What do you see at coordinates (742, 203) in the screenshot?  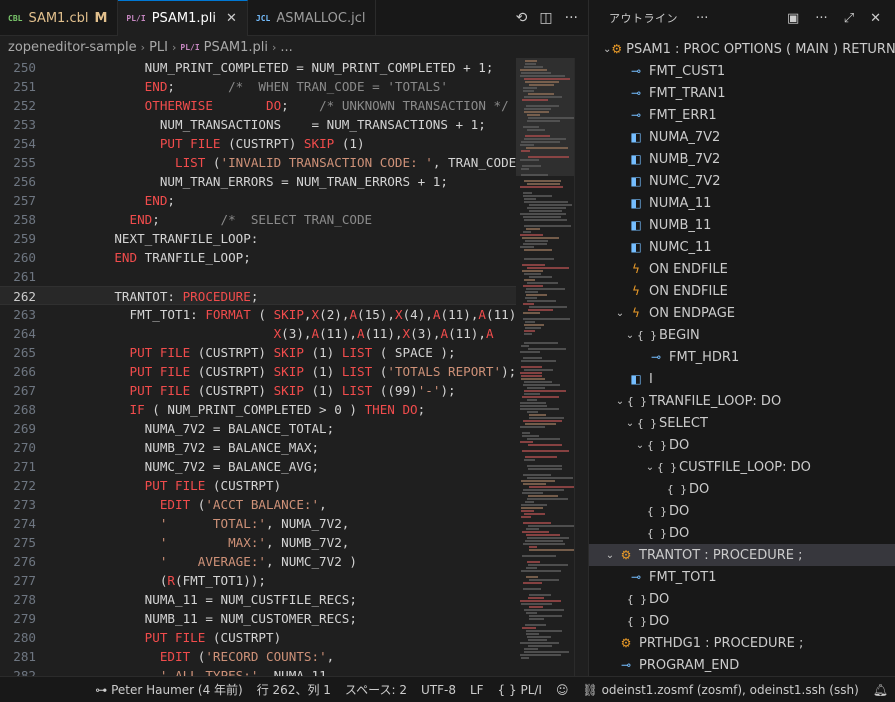 I see `outline-item: ◧ NUMA_11` at bounding box center [742, 203].